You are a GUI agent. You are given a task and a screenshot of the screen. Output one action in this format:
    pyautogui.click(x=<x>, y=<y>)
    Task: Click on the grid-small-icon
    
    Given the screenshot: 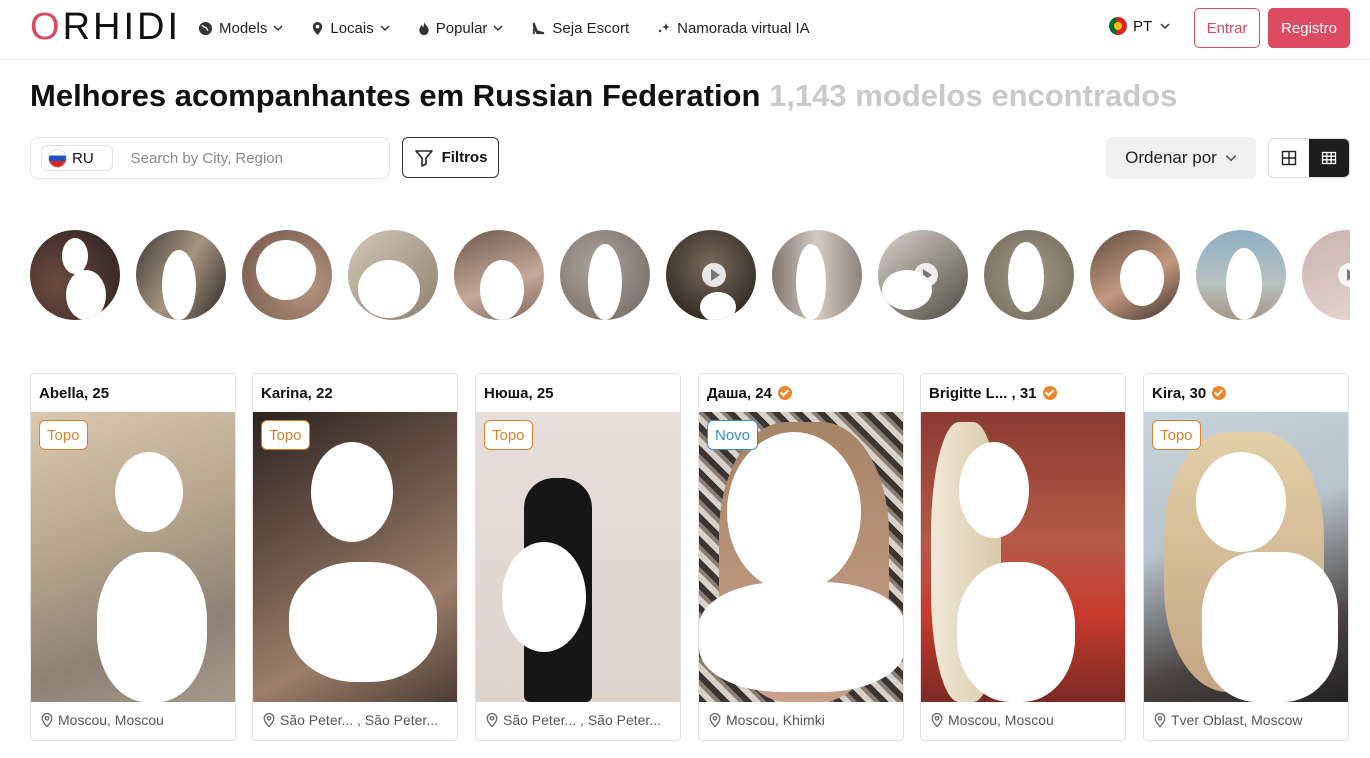 What is the action you would take?
    pyautogui.click(x=1329, y=158)
    